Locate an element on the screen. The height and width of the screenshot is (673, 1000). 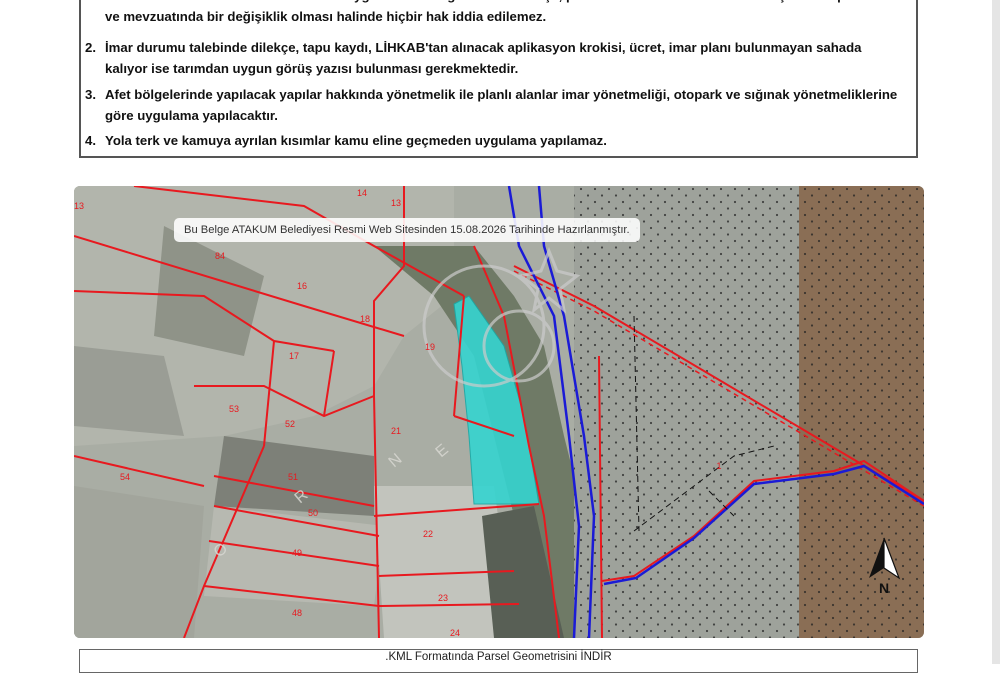
parcel-number: 17 is located at coordinates (294, 356).